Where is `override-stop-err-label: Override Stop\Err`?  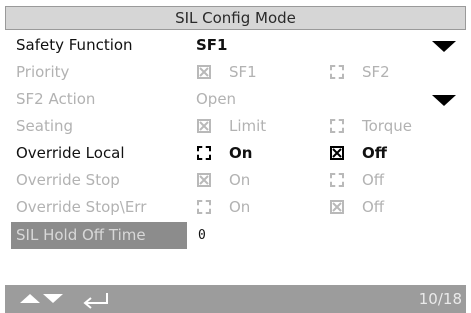
override-stop-err-label: Override Stop\Err is located at coordinates (81, 207).